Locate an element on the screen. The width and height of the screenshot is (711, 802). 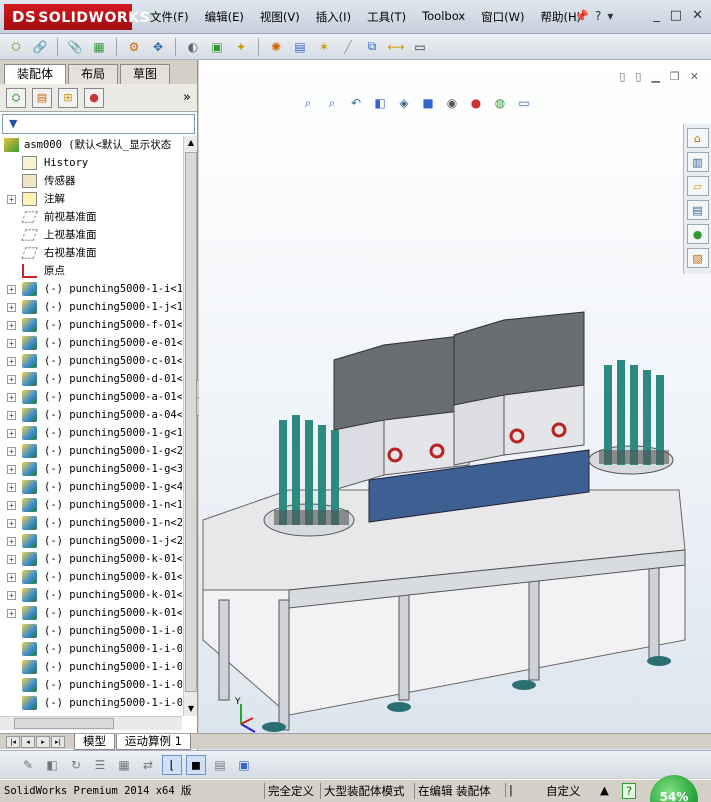
tree-item: (-) punching5000-1-i-01 is located at coordinates (91, 703).